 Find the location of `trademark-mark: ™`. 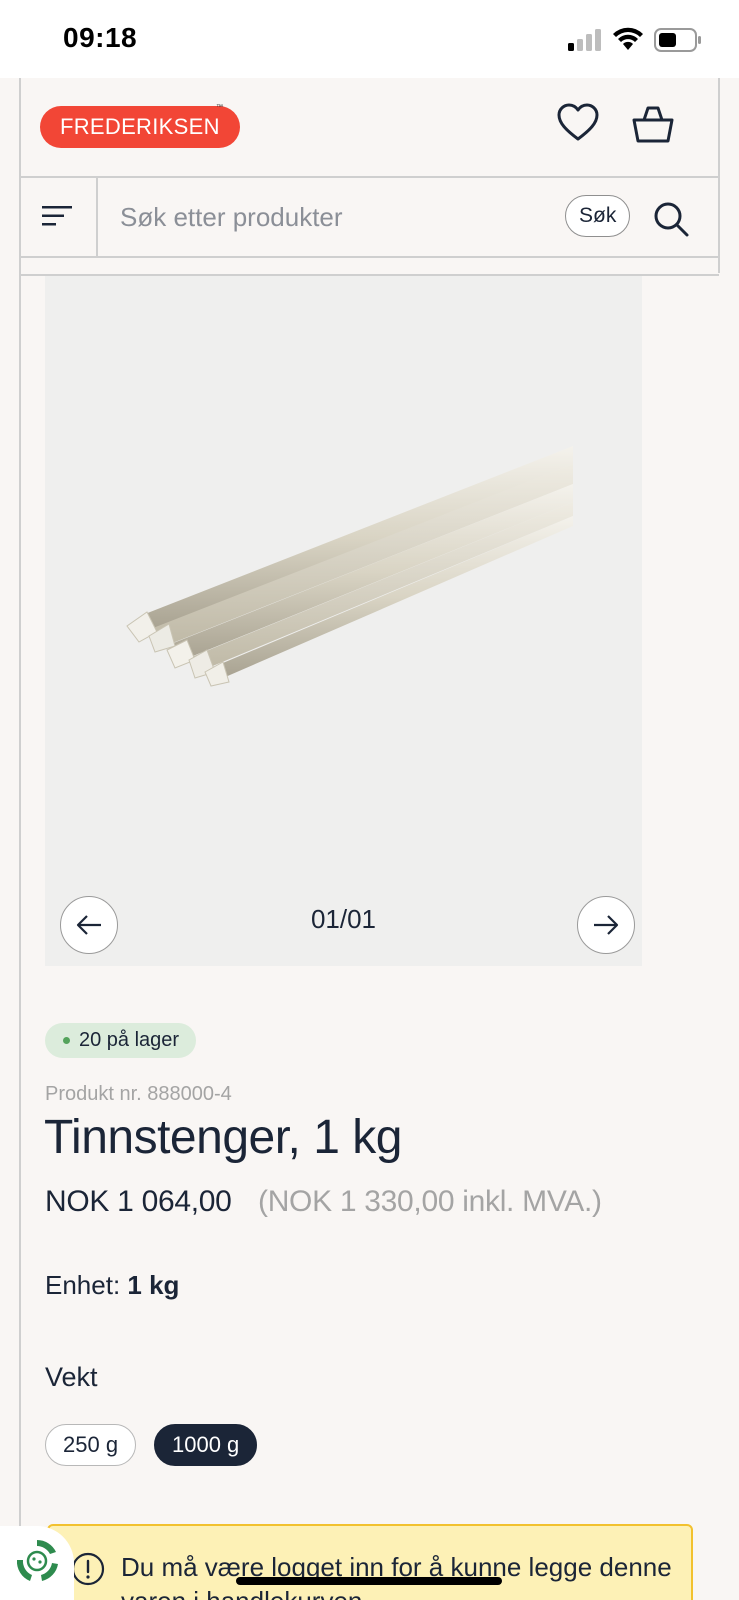

trademark-mark: ™ is located at coordinates (219, 107).